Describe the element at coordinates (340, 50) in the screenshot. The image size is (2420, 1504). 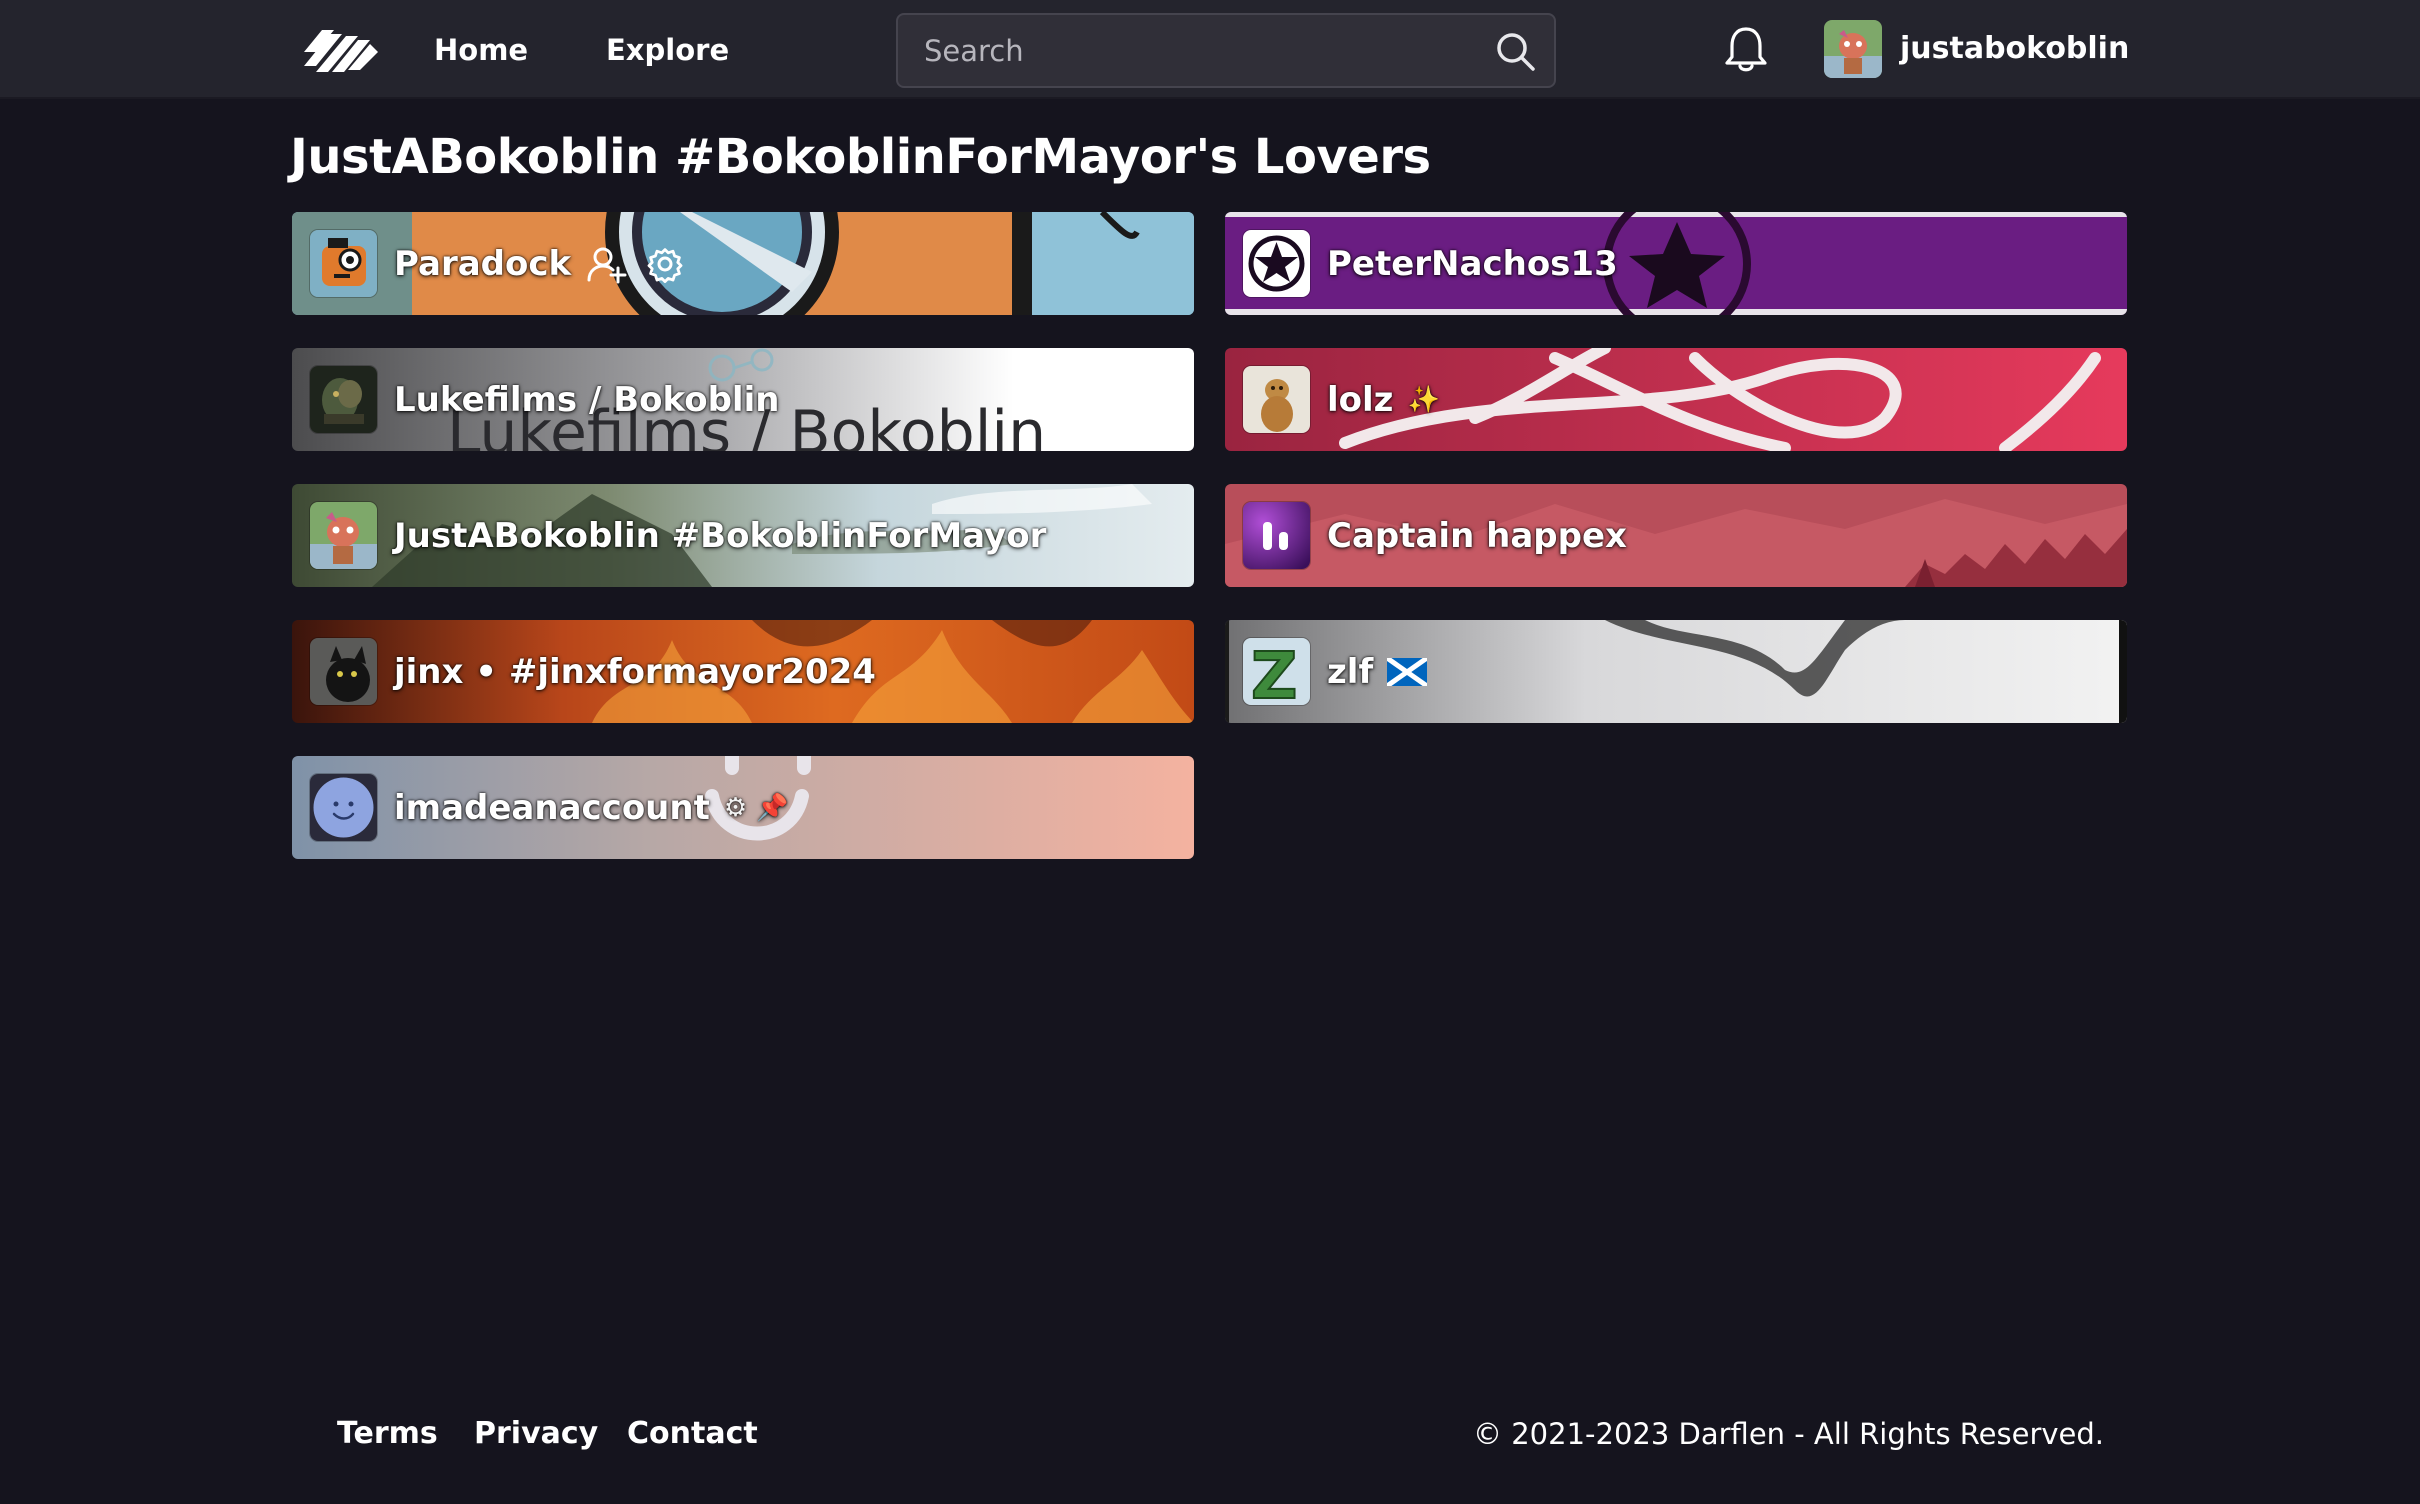
I see `darflen-logo-icon` at that location.